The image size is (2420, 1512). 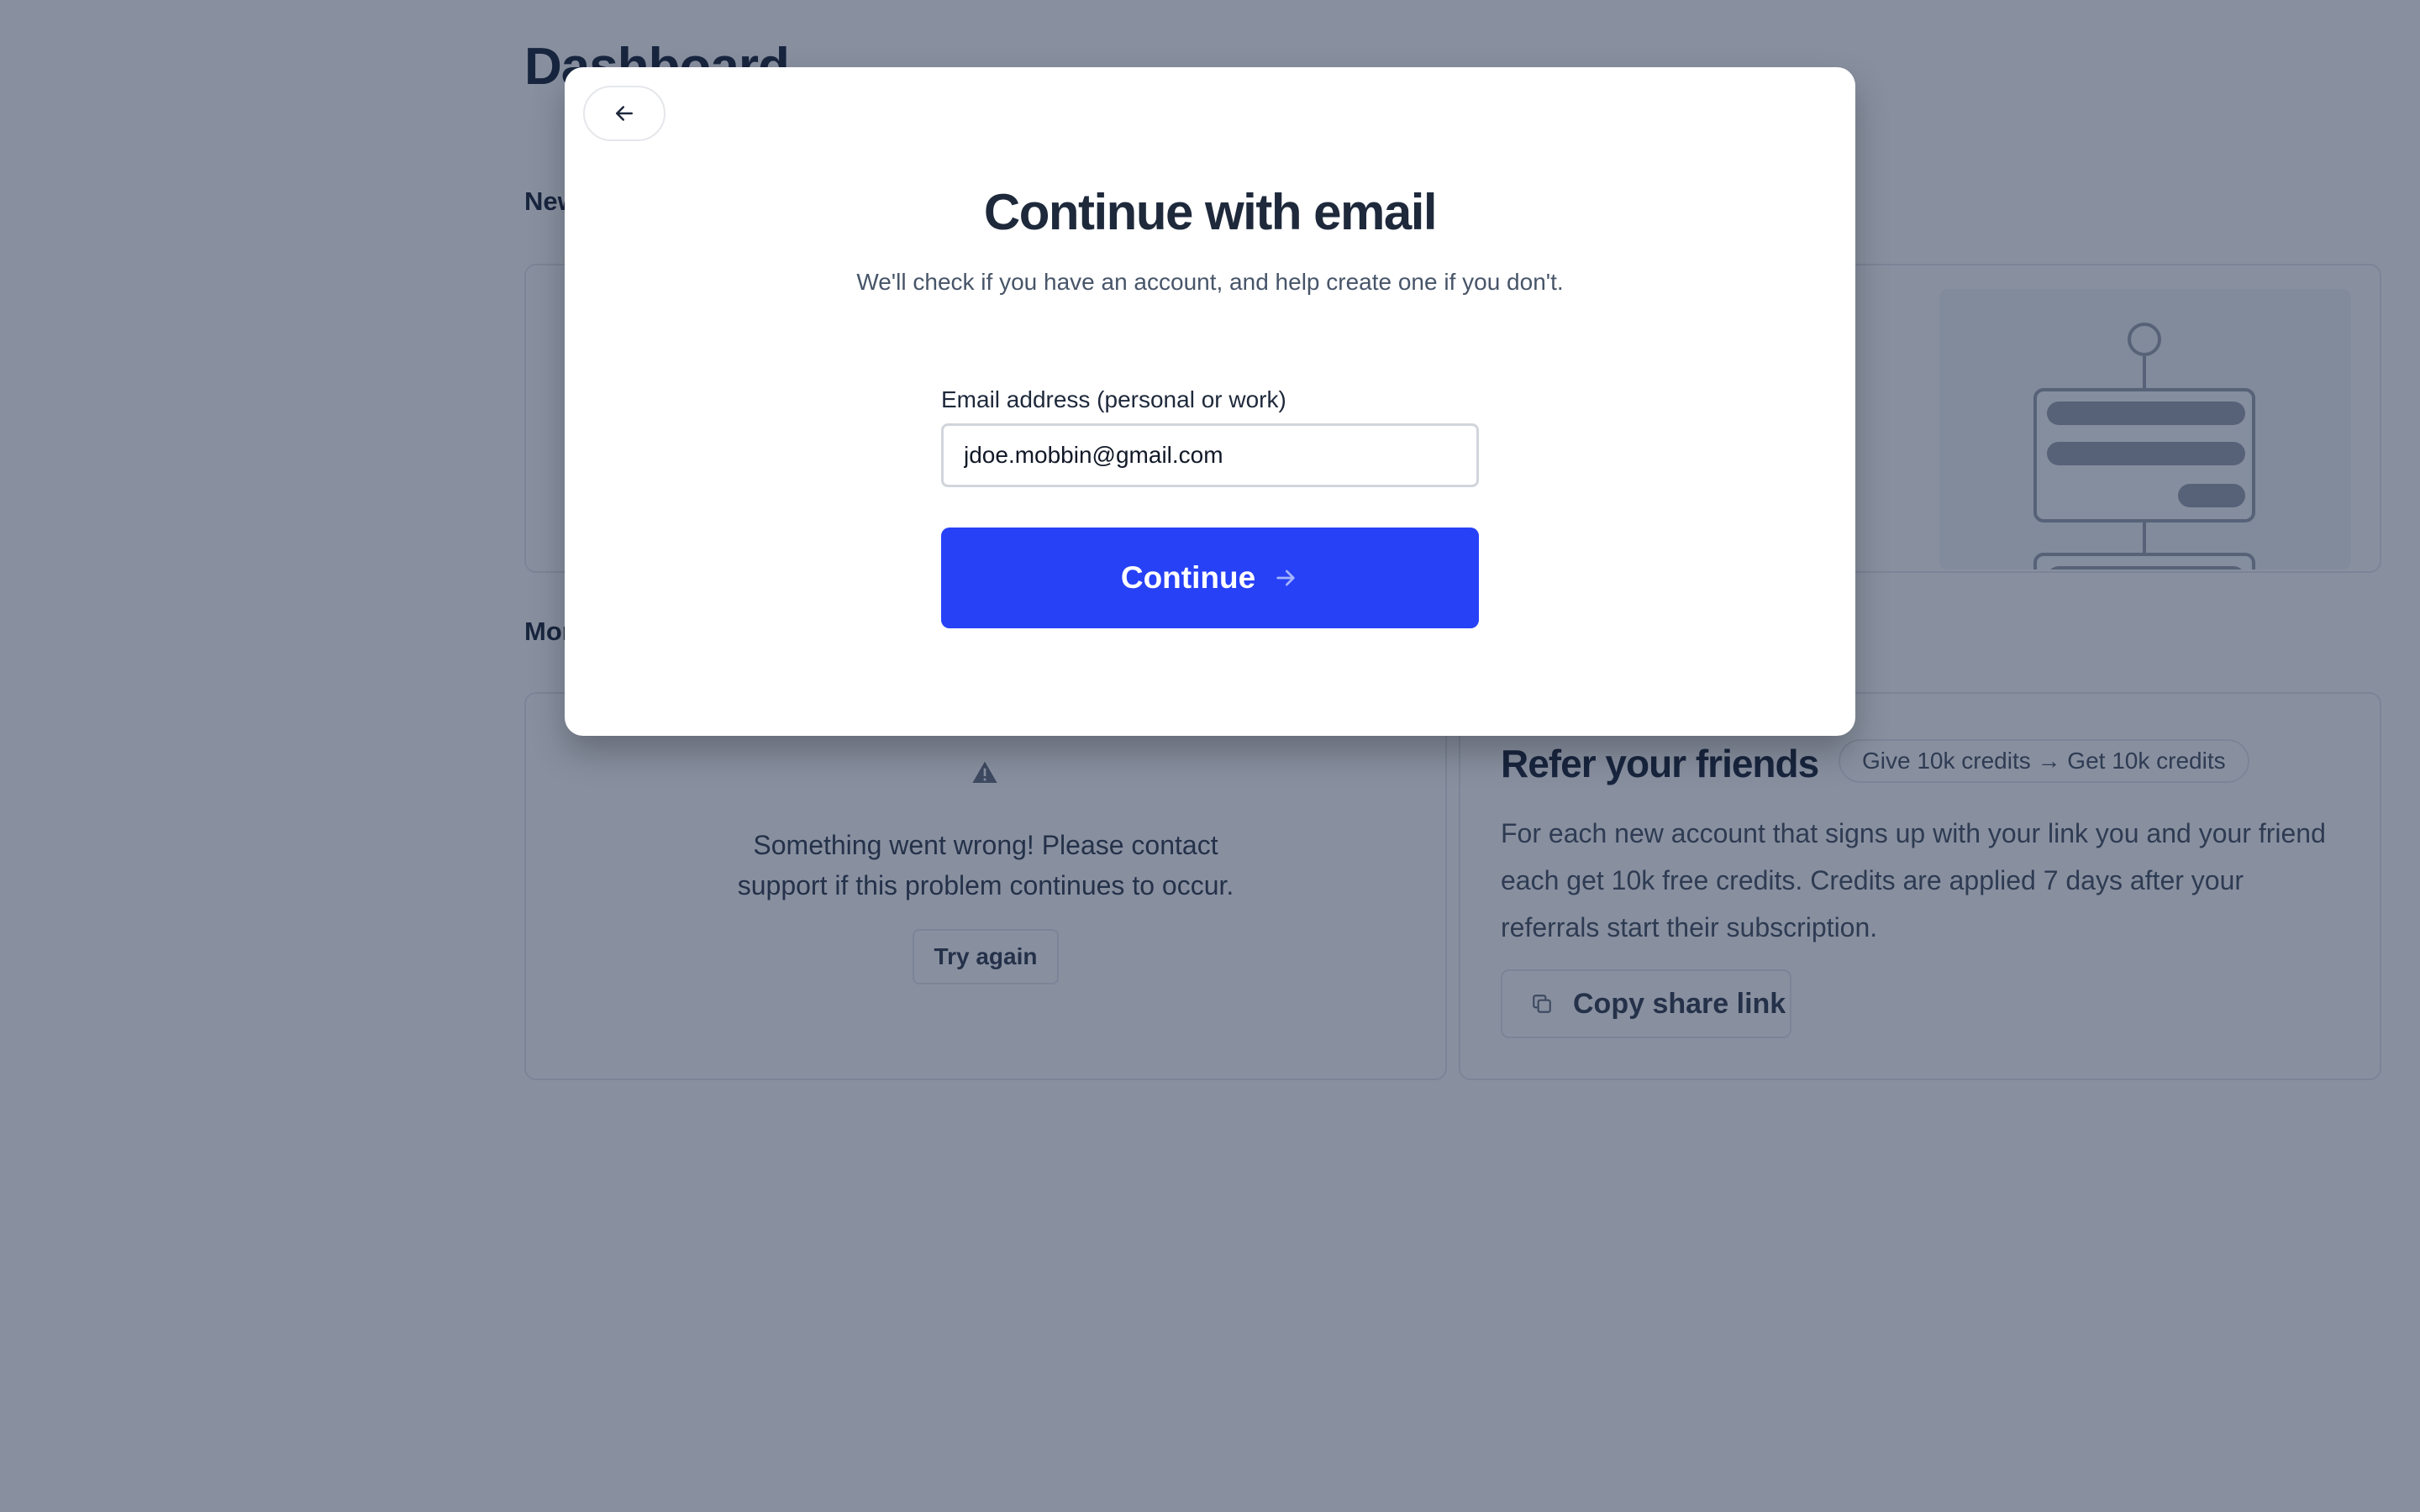 I want to click on arrow-left-icon, so click(x=624, y=113).